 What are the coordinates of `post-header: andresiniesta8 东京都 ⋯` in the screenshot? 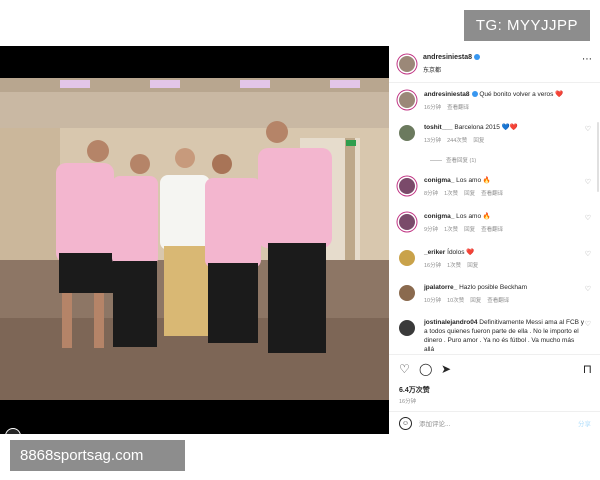 It's located at (494, 64).